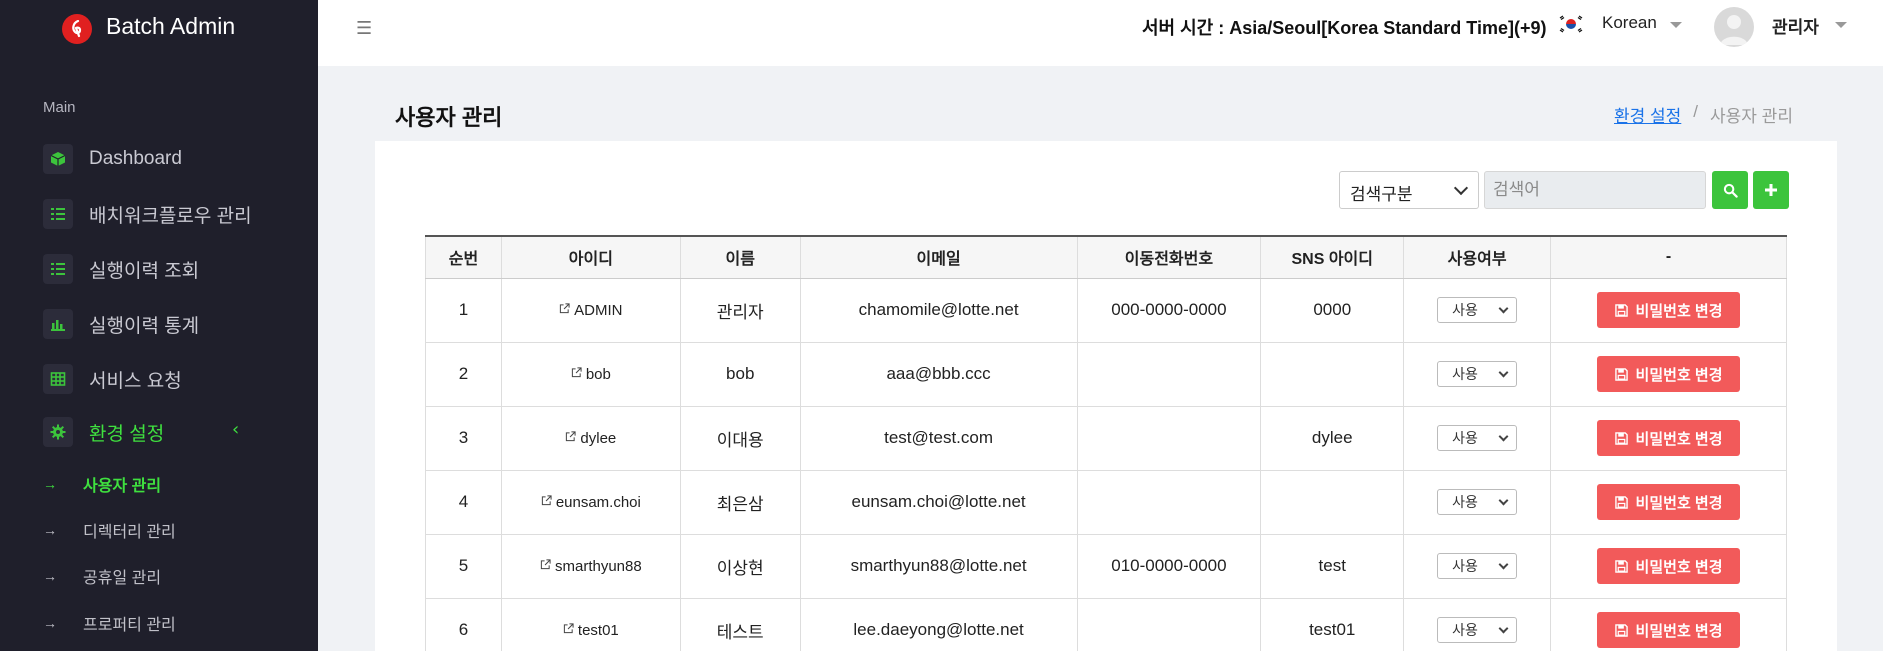 The width and height of the screenshot is (1883, 651). I want to click on sidebar-item-batch-workflow: 배치워크플로우 관리, so click(147, 214).